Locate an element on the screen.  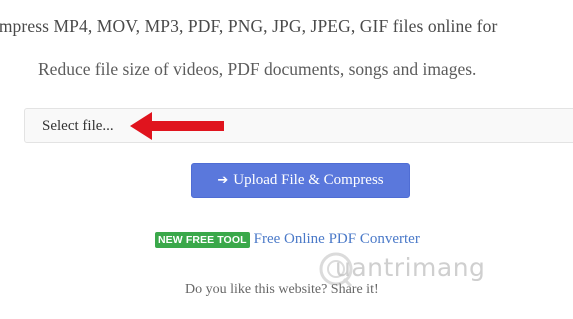
upload-compress-button-label: Upload File & Compress is located at coordinates (308, 180).